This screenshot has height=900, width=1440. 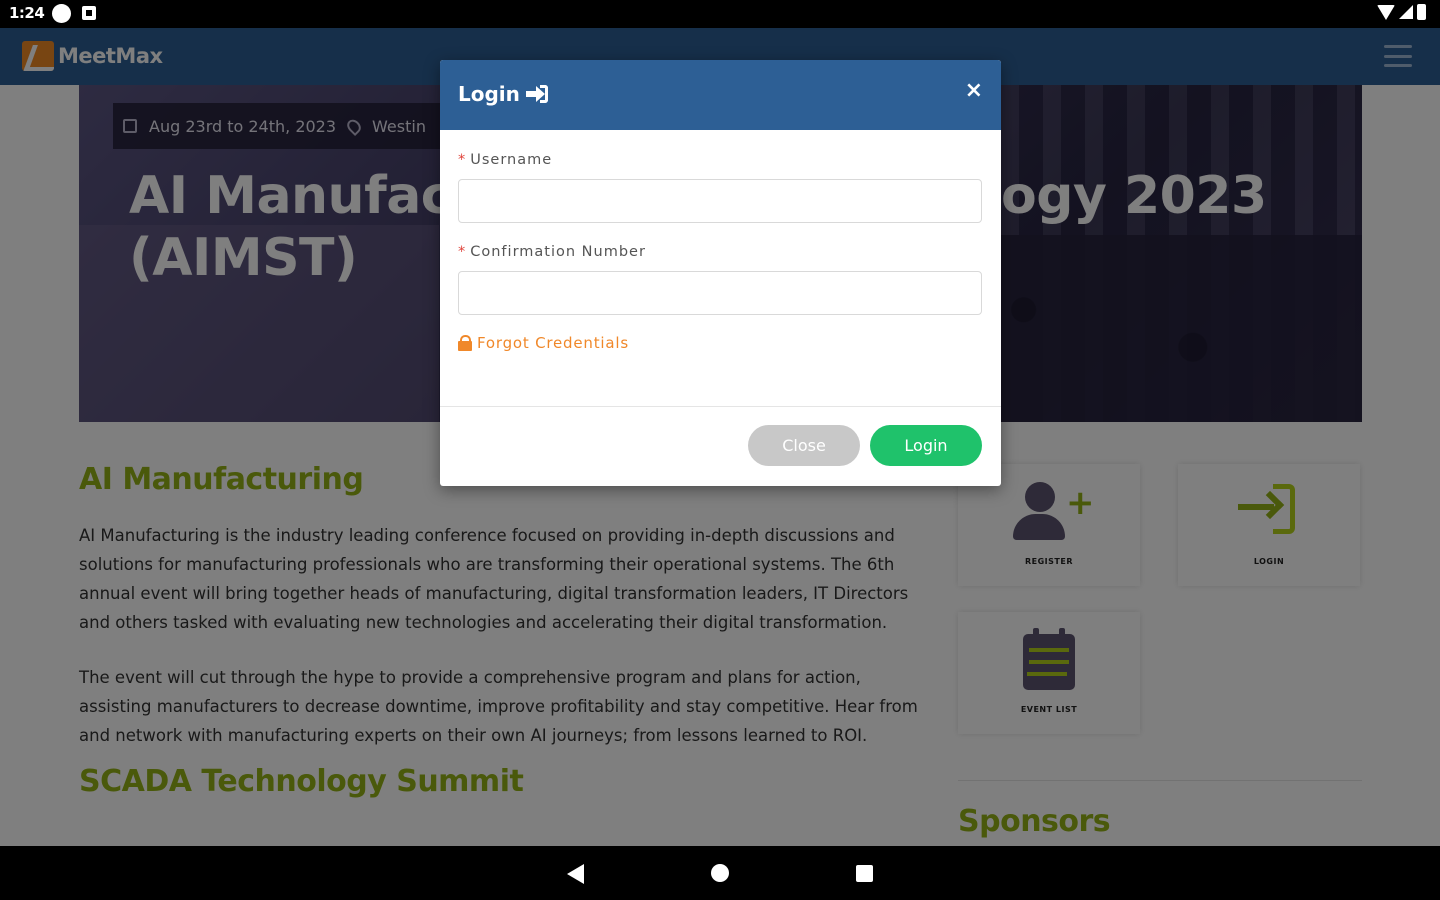 What do you see at coordinates (720, 14) in the screenshot?
I see `status-bar: 1:24` at bounding box center [720, 14].